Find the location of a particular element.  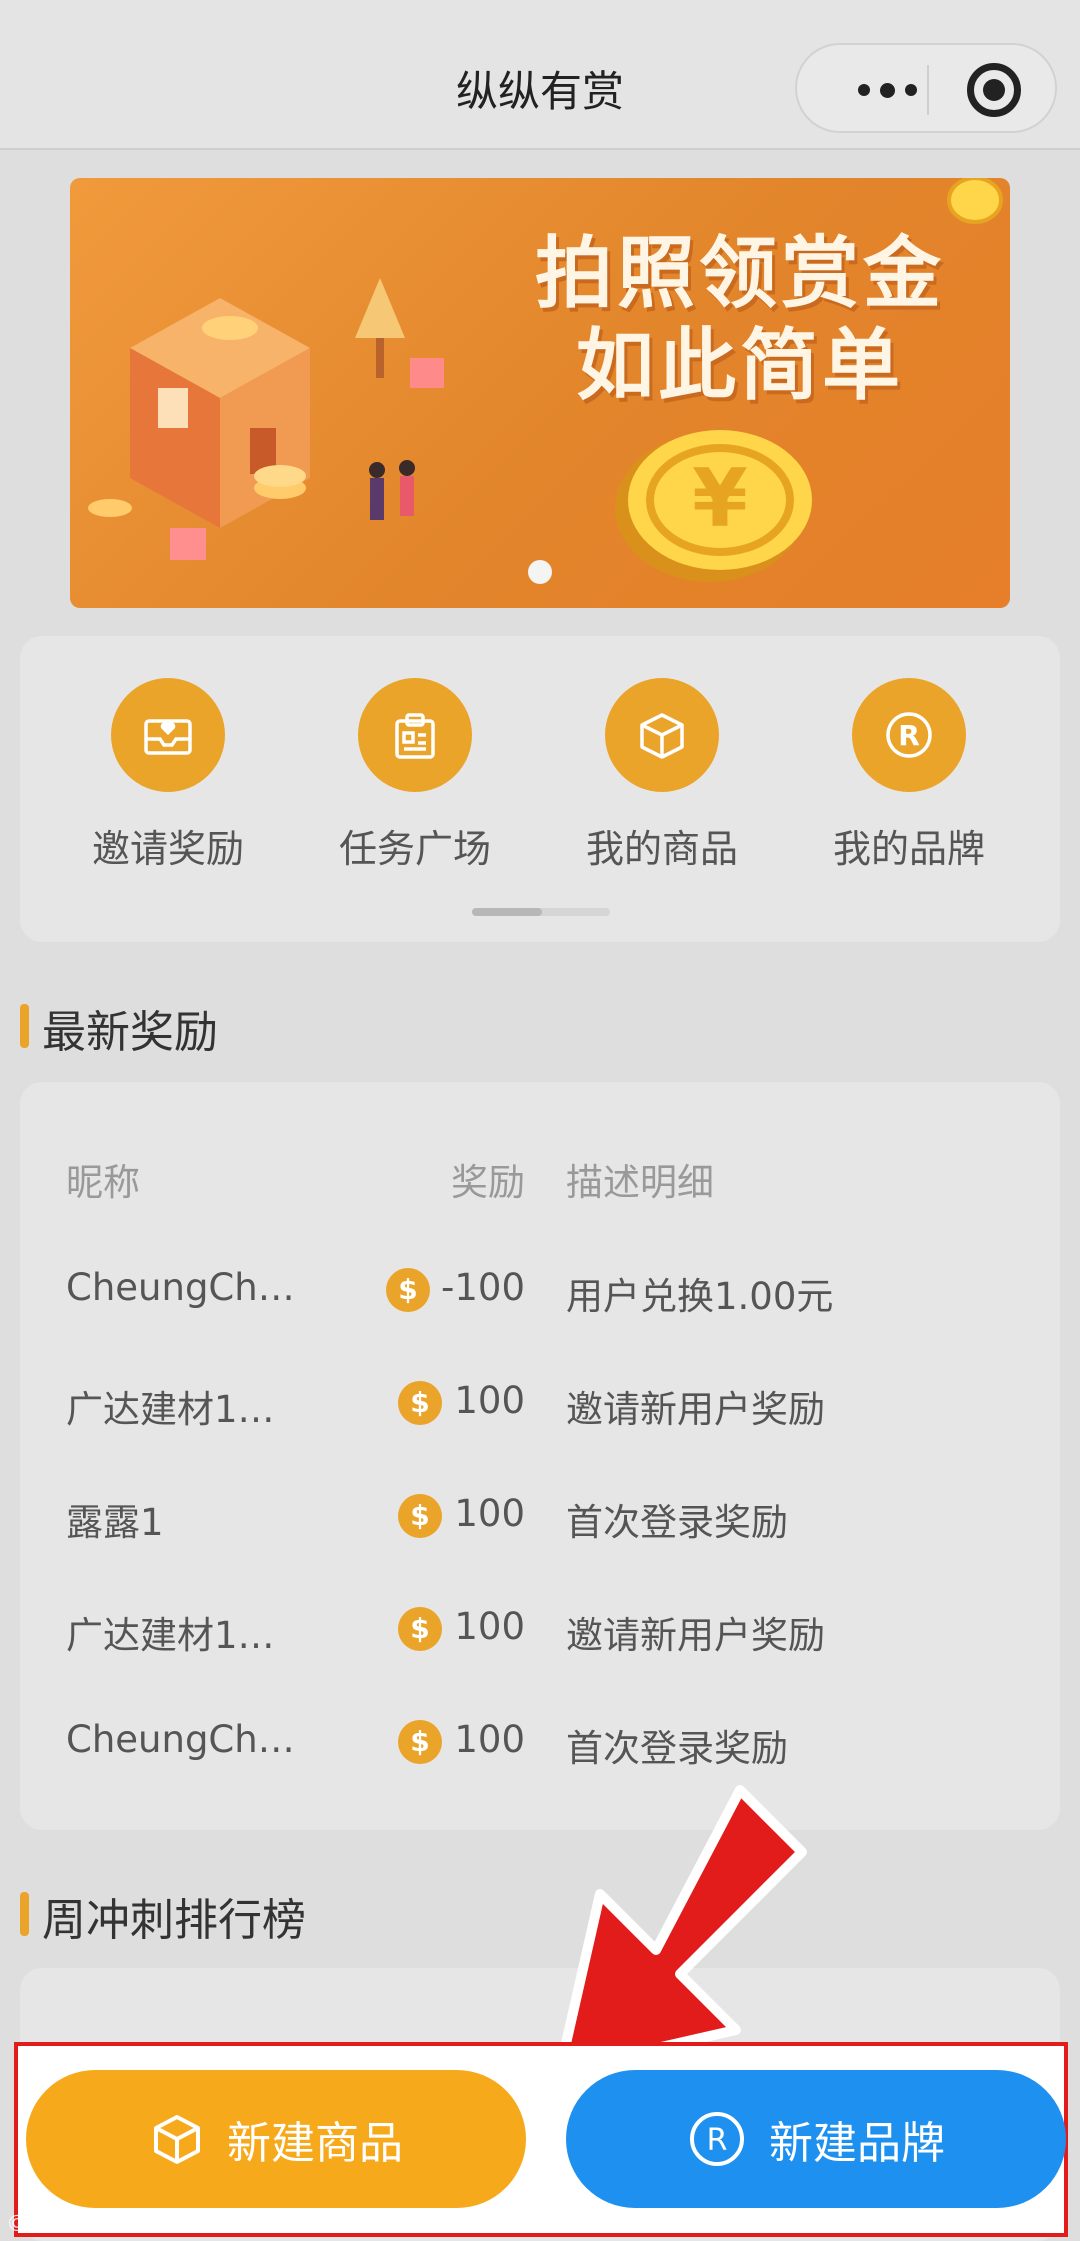

new-goods-label: 新建商品 is located at coordinates (315, 2143).